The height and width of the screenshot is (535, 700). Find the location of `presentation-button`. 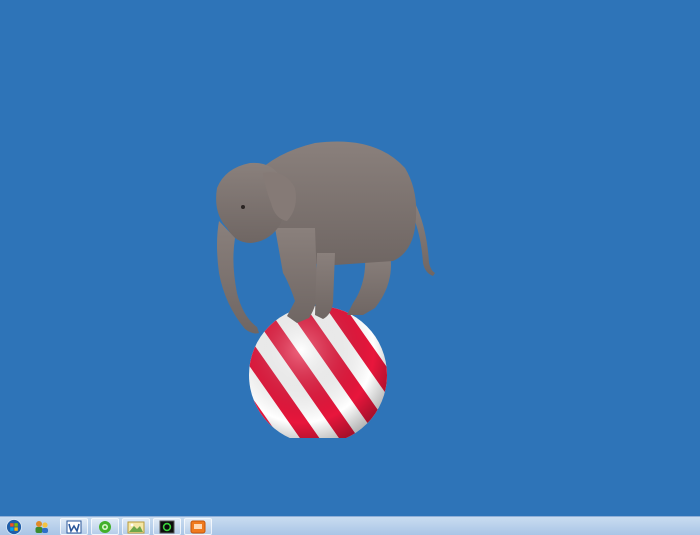

presentation-button is located at coordinates (198, 526).